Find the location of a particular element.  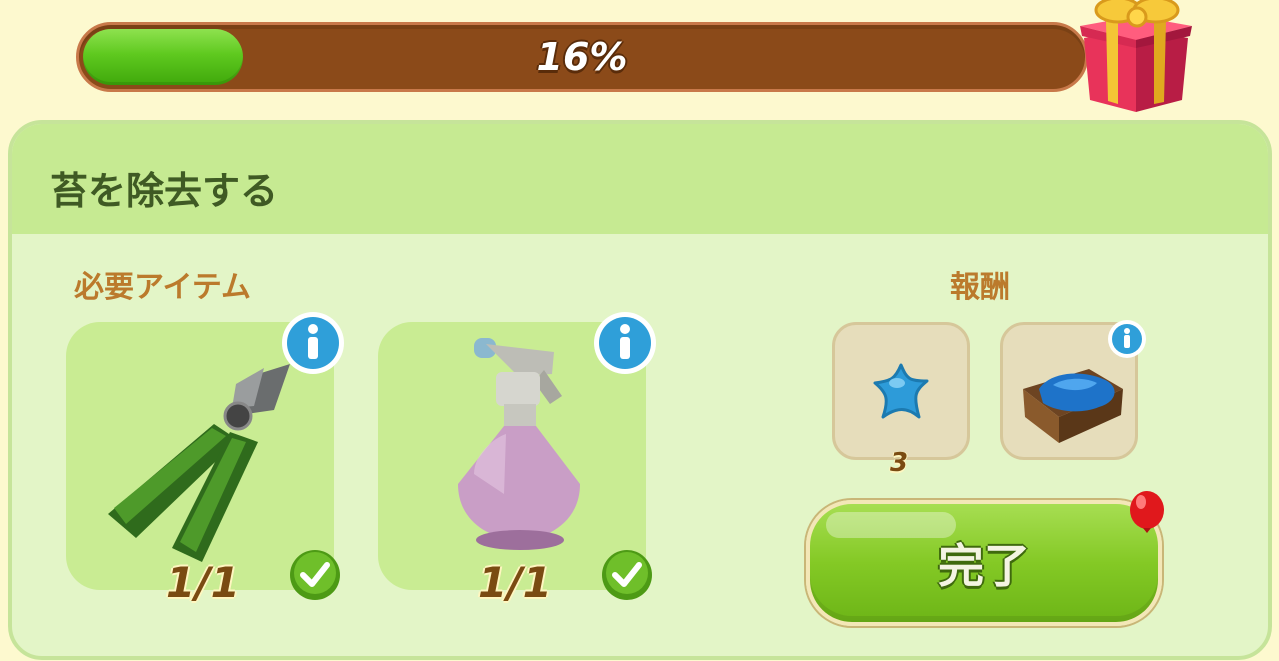

button-shine is located at coordinates (891, 525).